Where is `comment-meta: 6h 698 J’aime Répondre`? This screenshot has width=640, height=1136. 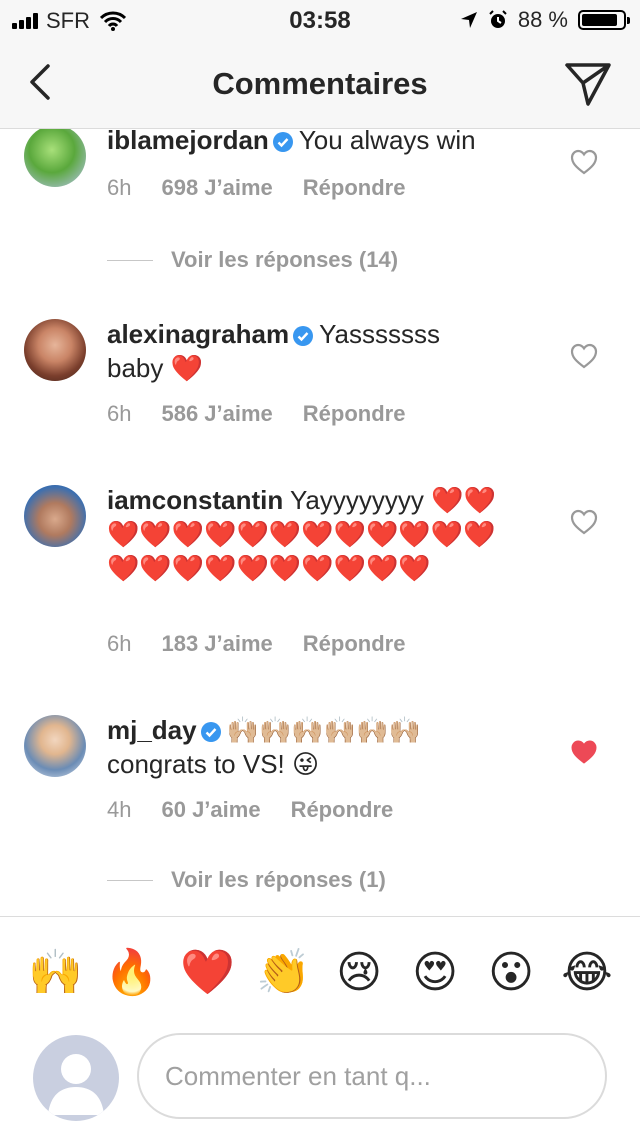 comment-meta: 6h 698 J’aime Répondre is located at coordinates (256, 188).